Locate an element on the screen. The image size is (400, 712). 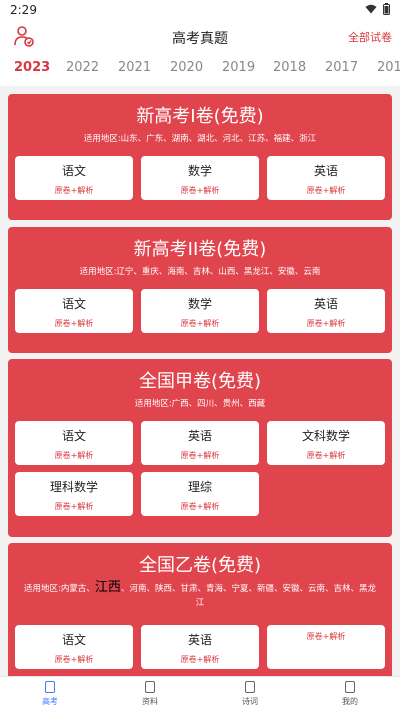
nav-item-poetry: 诗词 is located at coordinates (250, 694).